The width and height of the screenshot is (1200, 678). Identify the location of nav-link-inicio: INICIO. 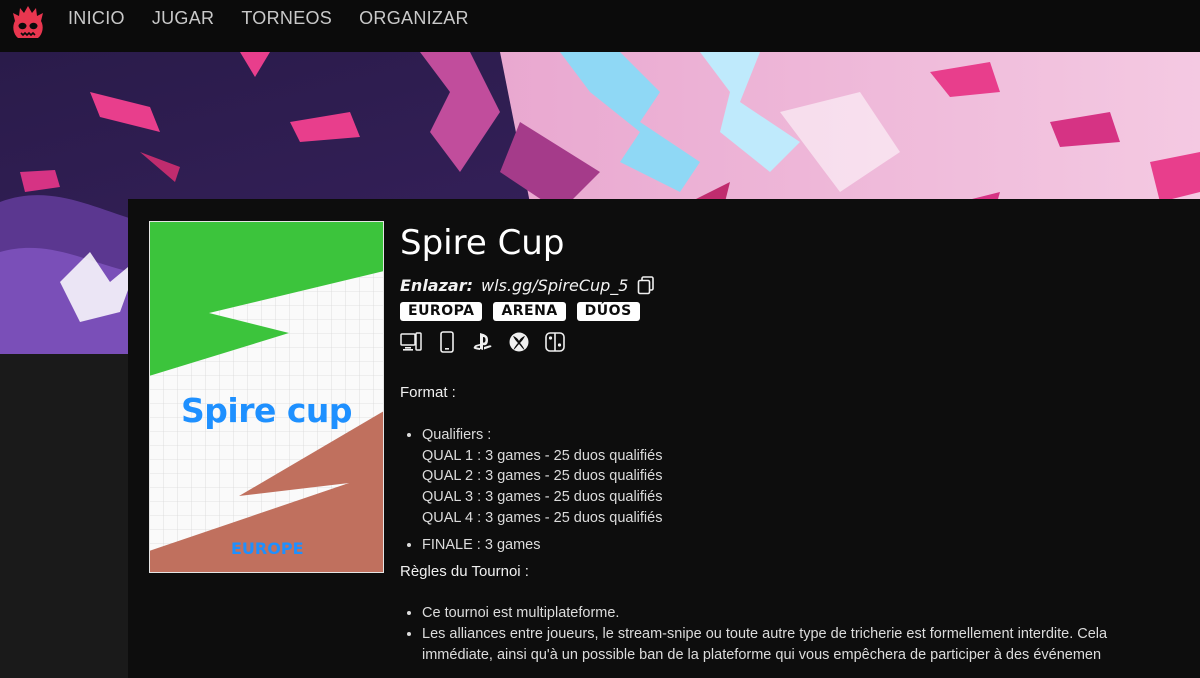
(96, 18).